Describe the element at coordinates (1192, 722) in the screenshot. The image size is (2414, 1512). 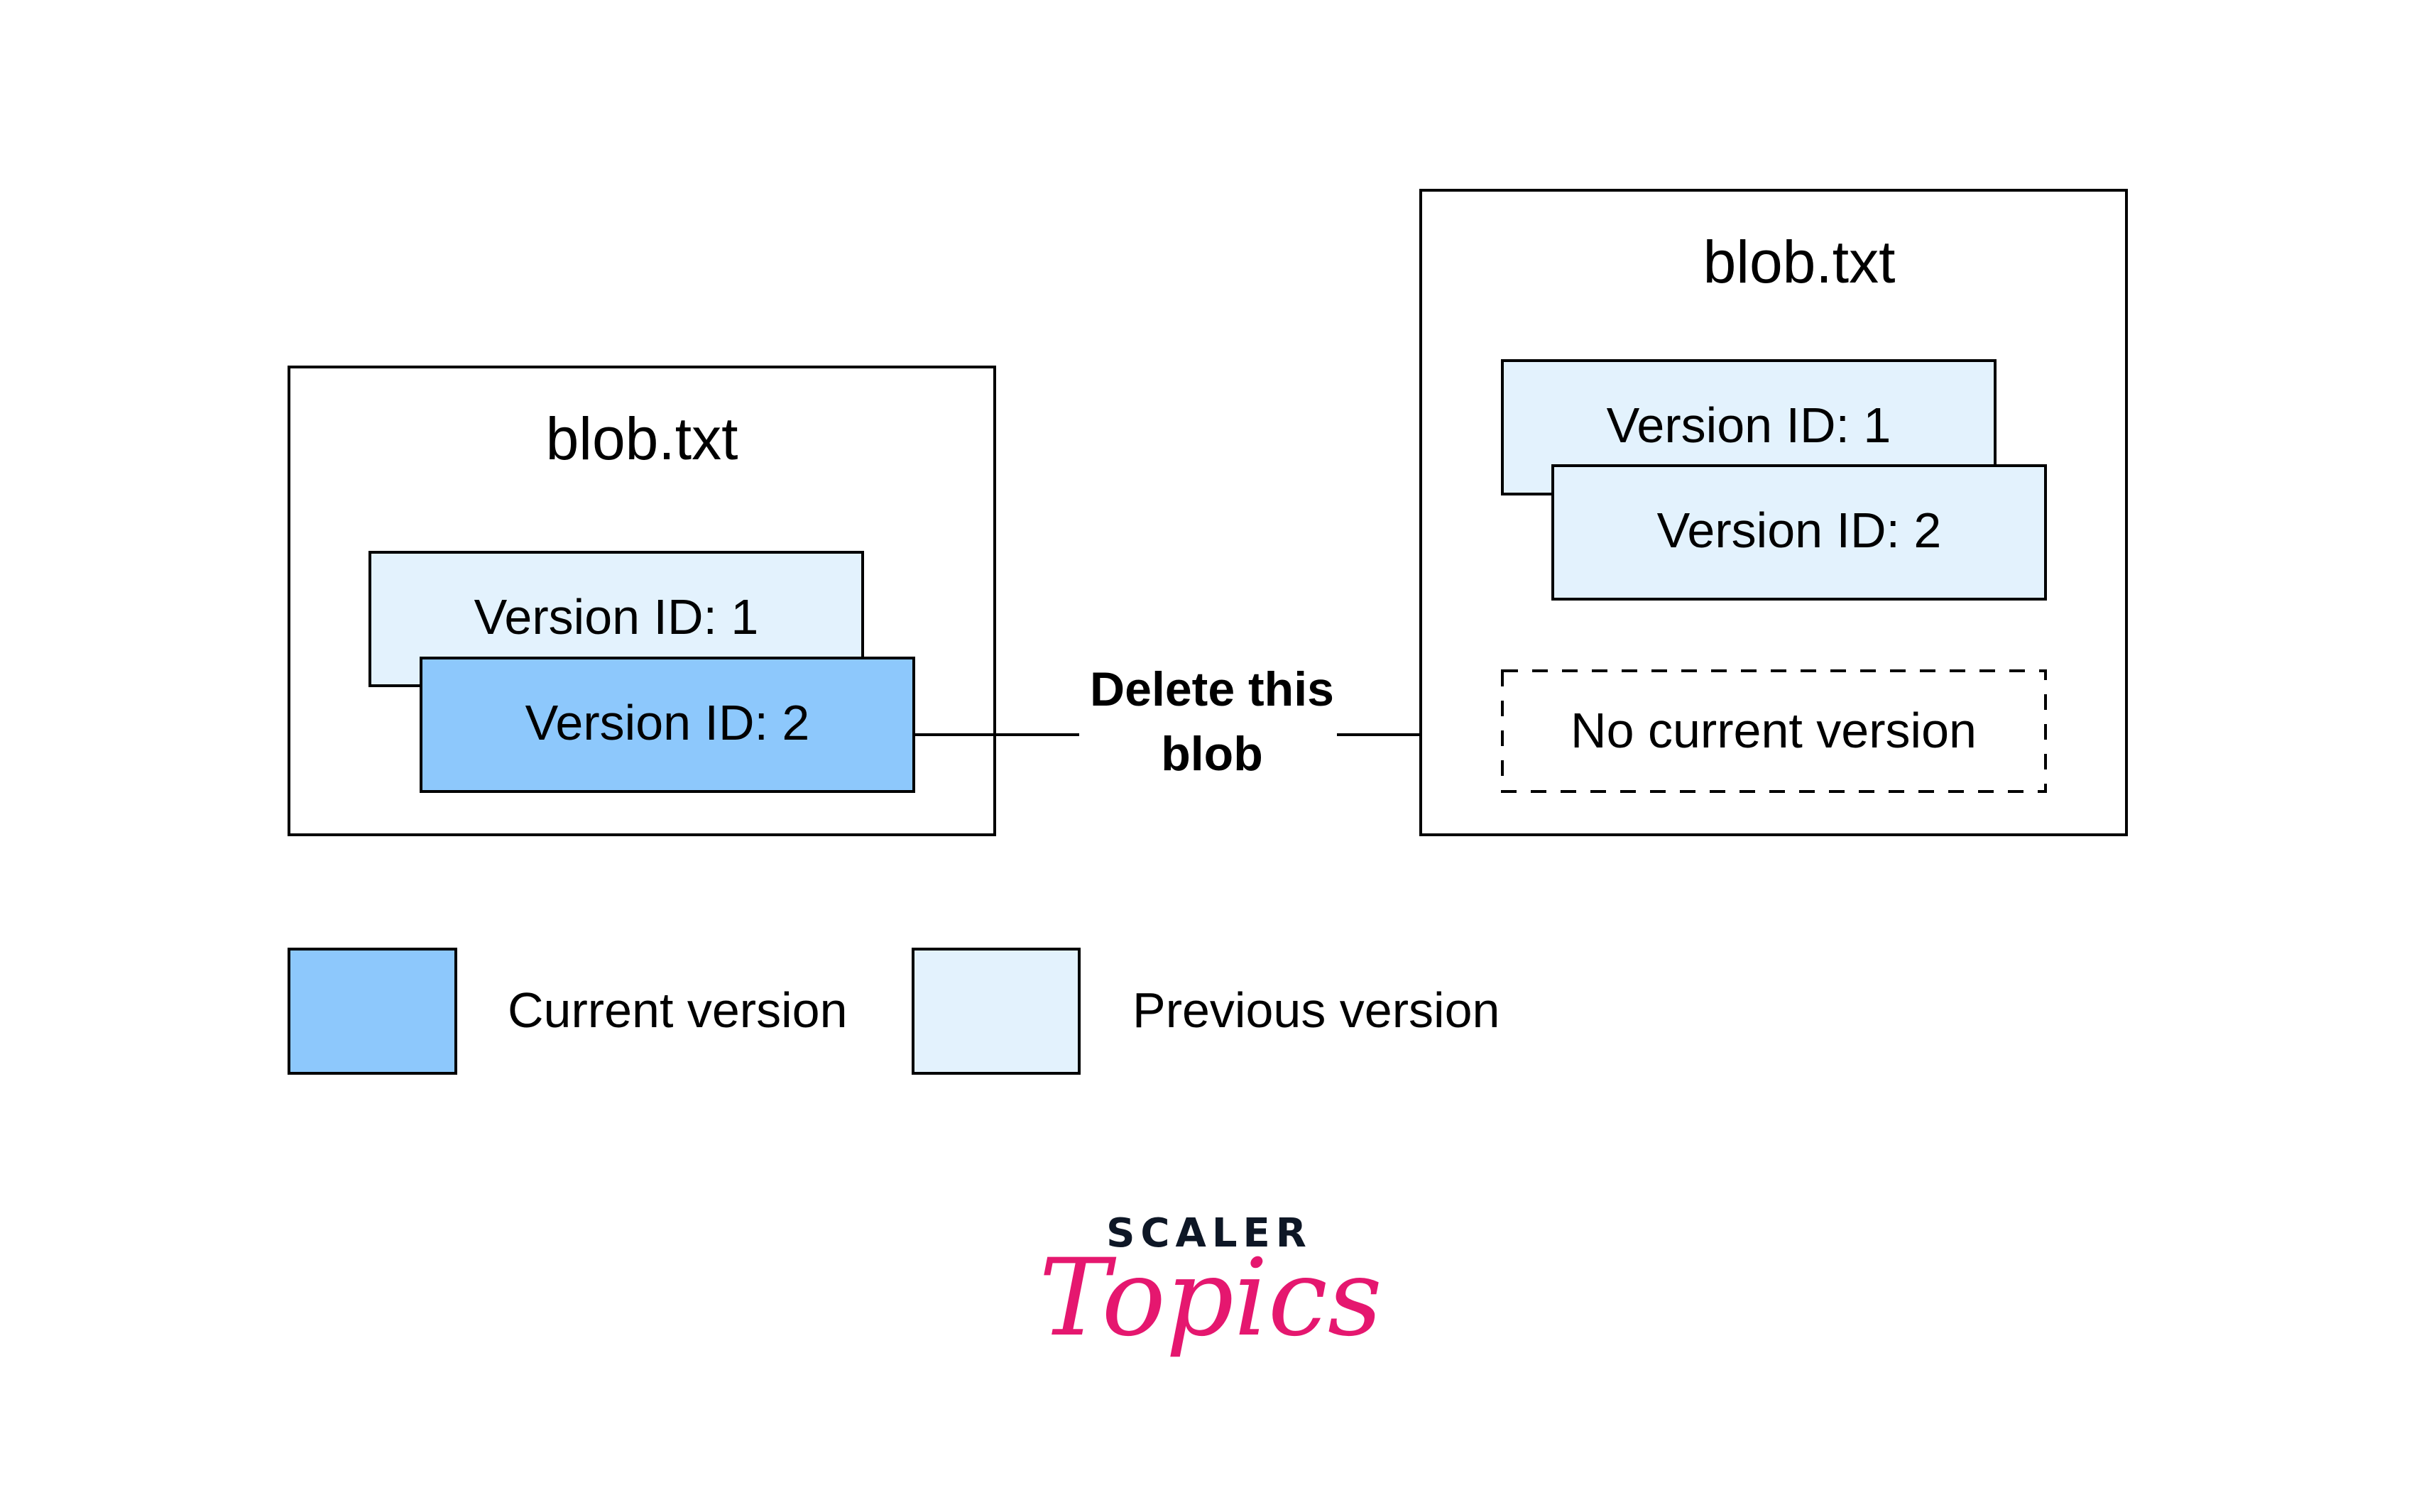
I see `delete-arrow: Delete this blob` at that location.